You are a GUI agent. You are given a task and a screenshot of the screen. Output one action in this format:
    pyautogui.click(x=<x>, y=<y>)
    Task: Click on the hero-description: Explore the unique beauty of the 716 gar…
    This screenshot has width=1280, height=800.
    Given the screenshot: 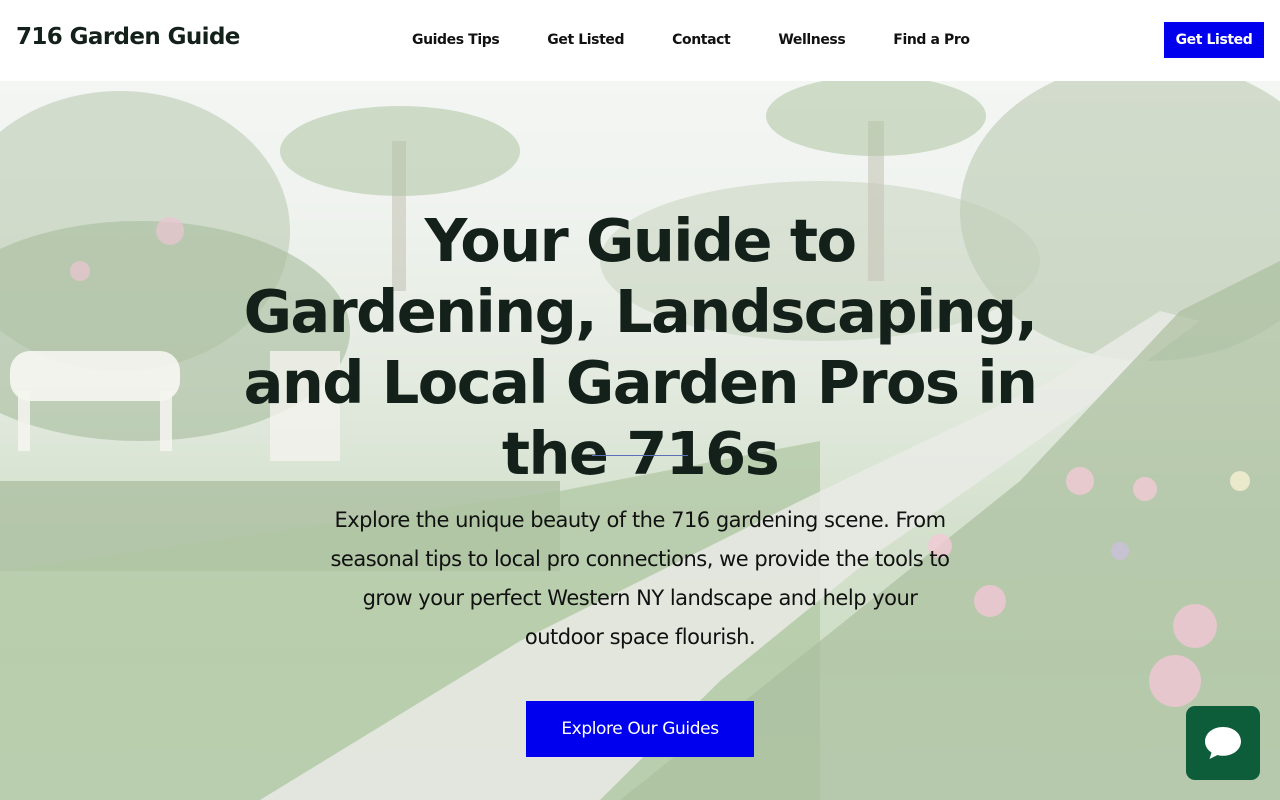 What is the action you would take?
    pyautogui.click(x=640, y=578)
    